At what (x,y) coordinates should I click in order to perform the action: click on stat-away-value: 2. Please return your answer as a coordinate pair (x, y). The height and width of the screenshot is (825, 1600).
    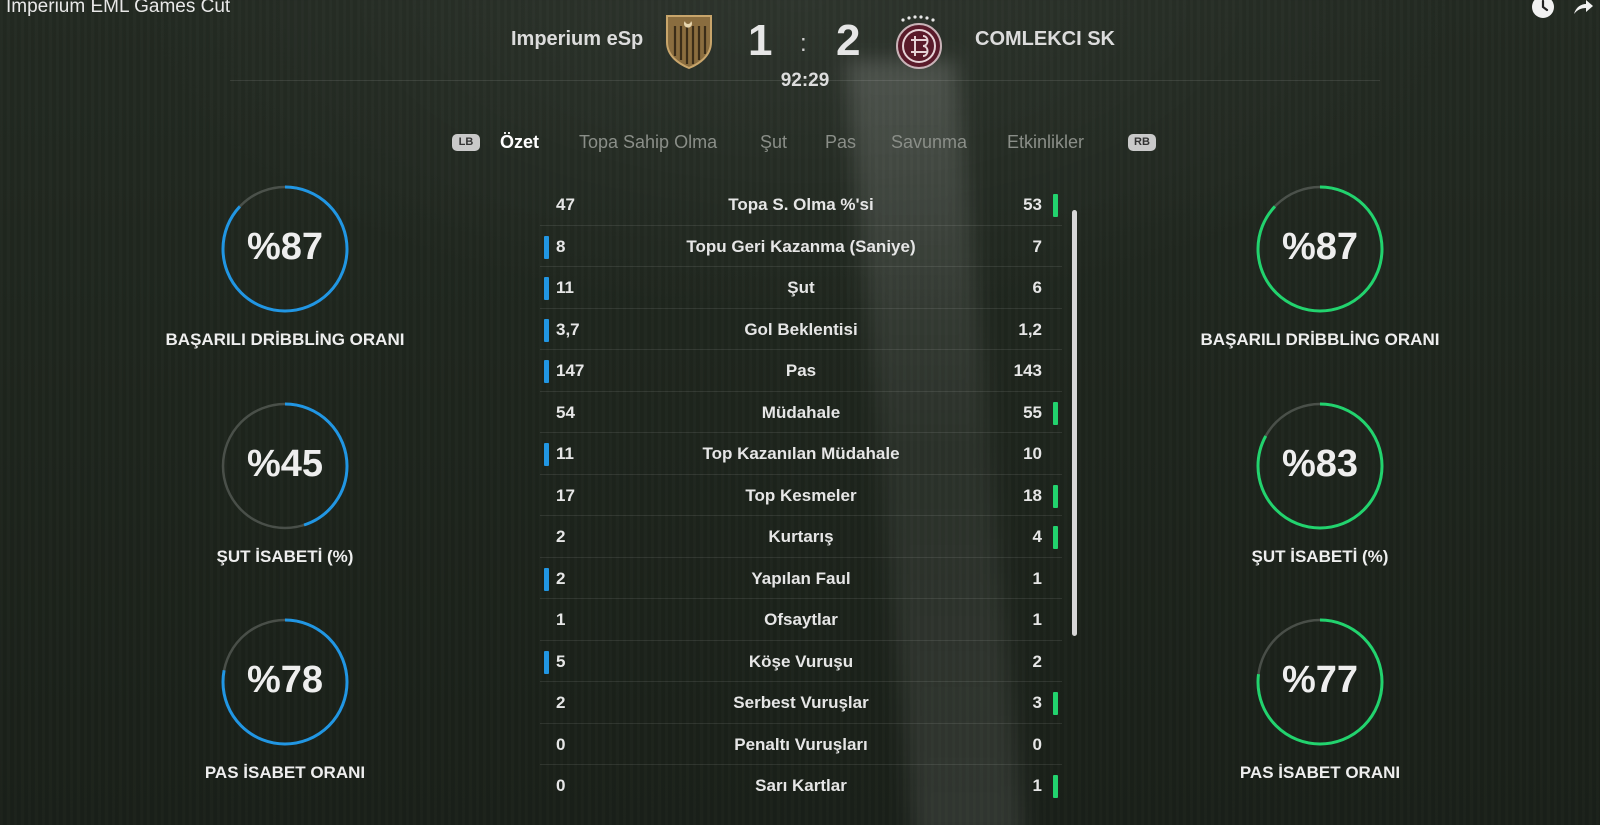
    Looking at the image, I should click on (1037, 661).